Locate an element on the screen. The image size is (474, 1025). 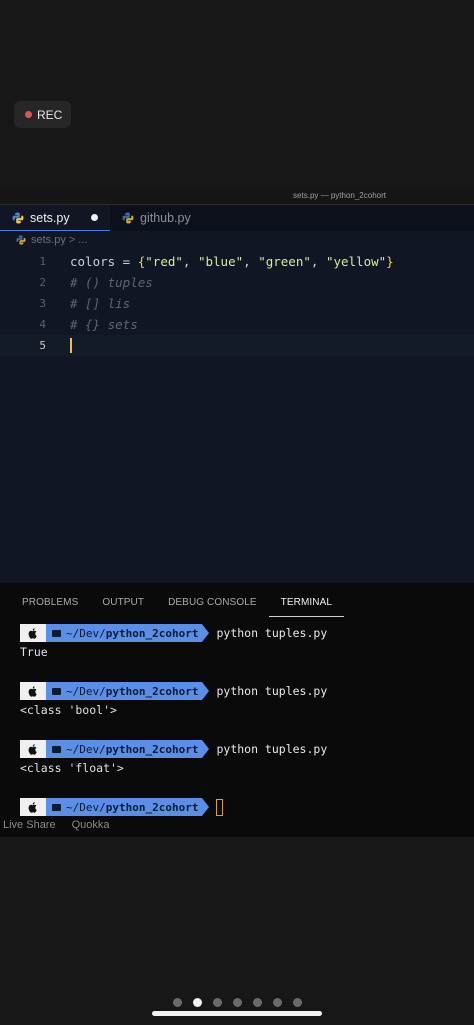
terminal-output: <class 'float'> is located at coordinates (72, 768).